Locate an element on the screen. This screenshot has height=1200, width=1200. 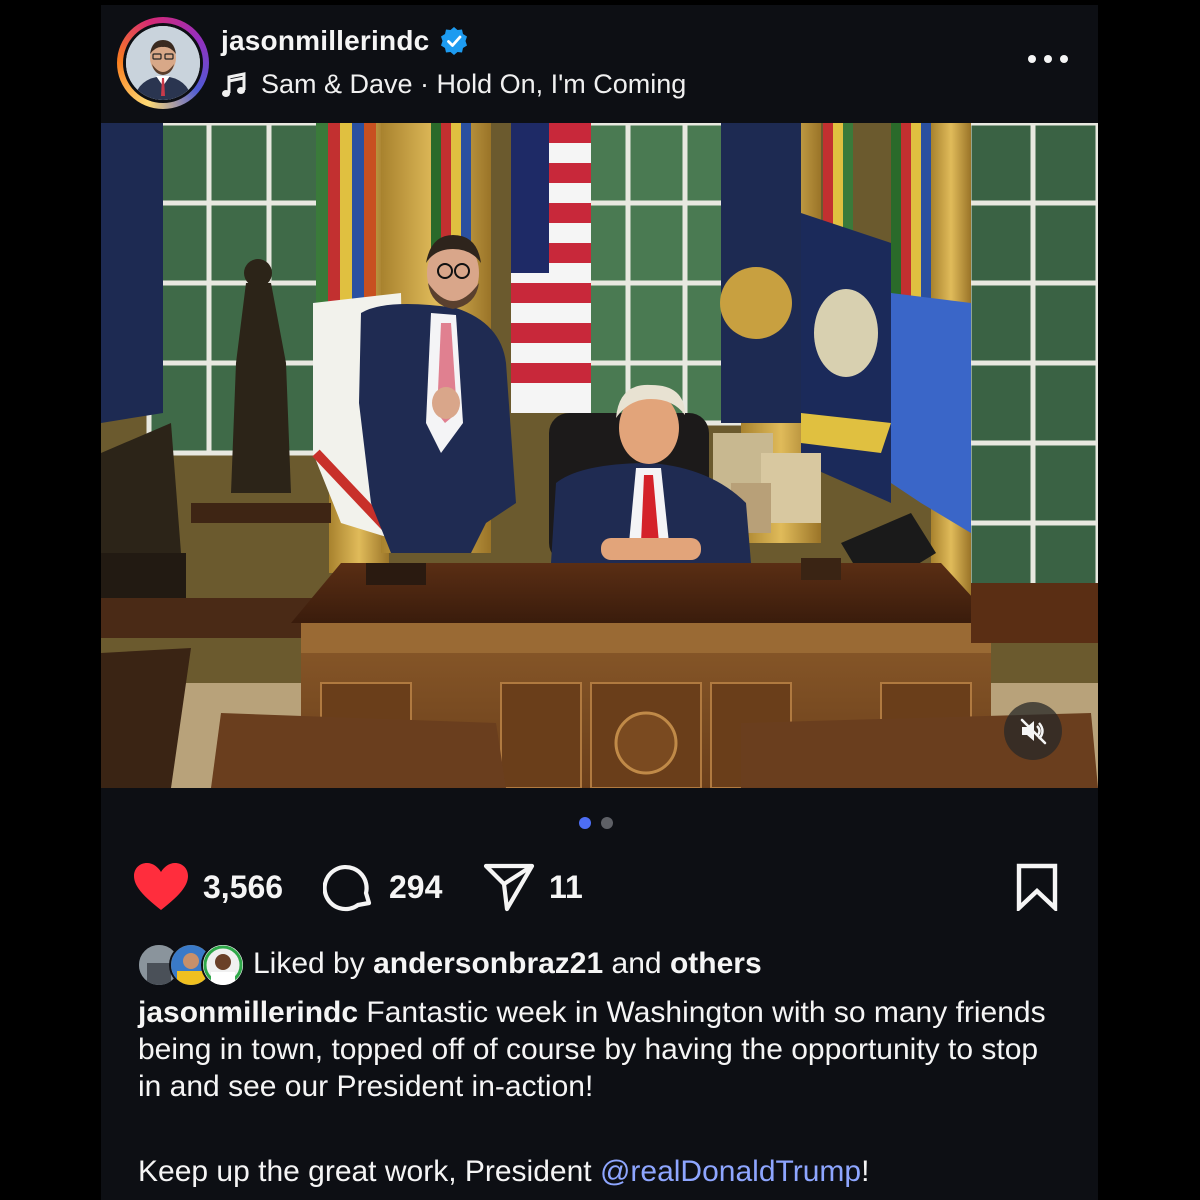
mention-link: @realDonaldTrump is located at coordinates (730, 1171).